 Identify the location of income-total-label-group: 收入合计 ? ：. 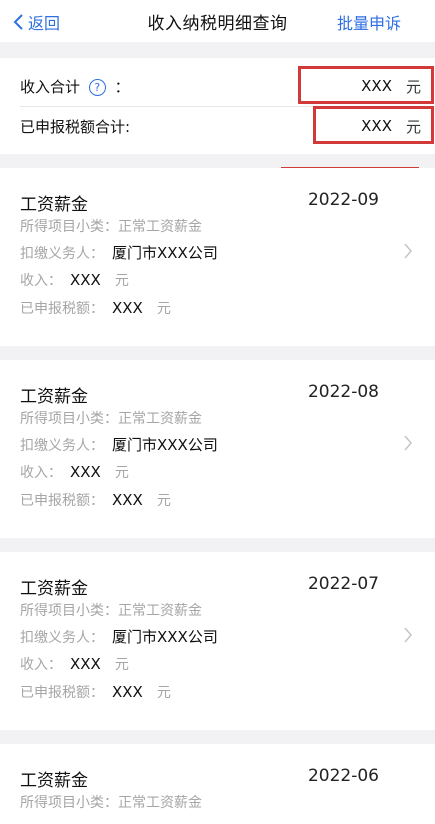
(75, 86).